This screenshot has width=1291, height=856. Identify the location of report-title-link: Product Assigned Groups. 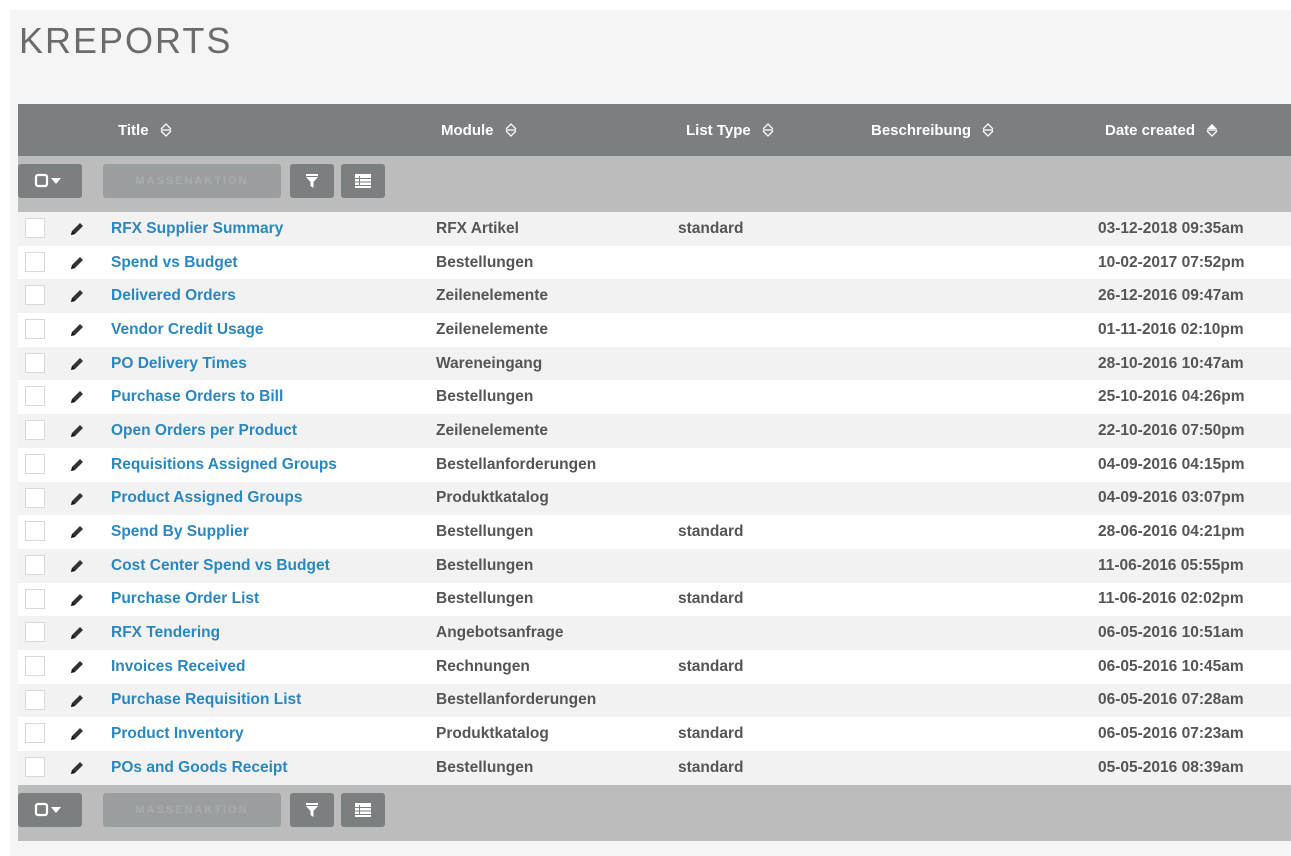
(206, 499).